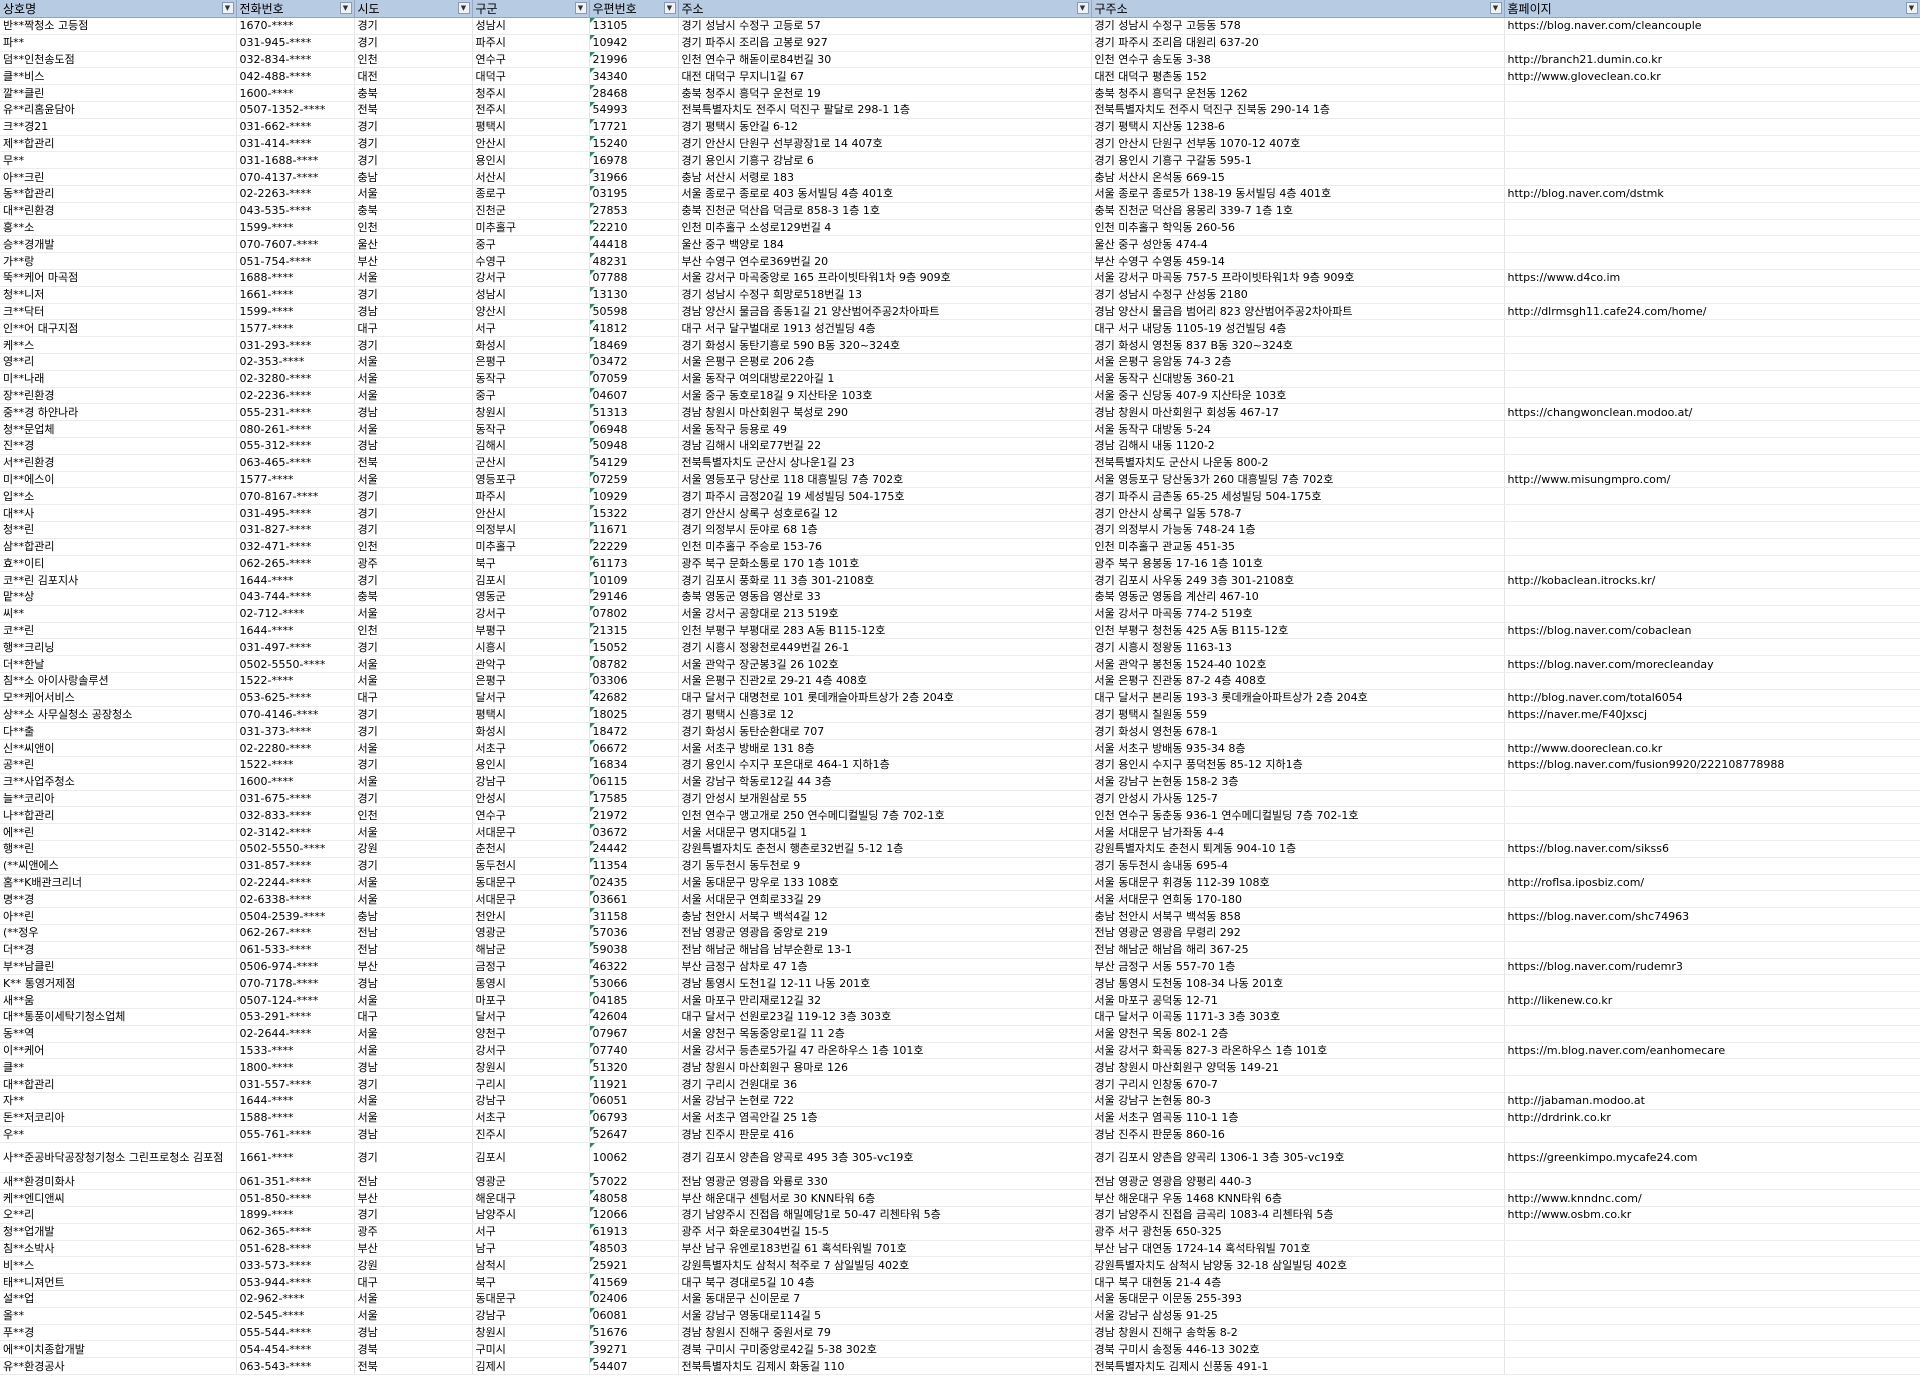 The image size is (1920, 1384). I want to click on table-cell: 1600-****, so click(295, 93).